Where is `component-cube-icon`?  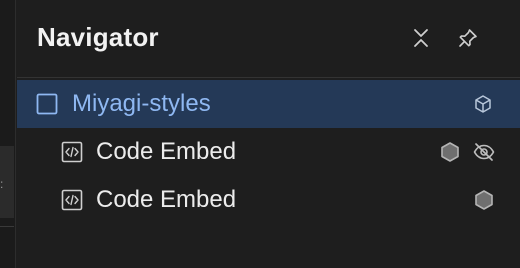
component-cube-icon is located at coordinates (483, 104).